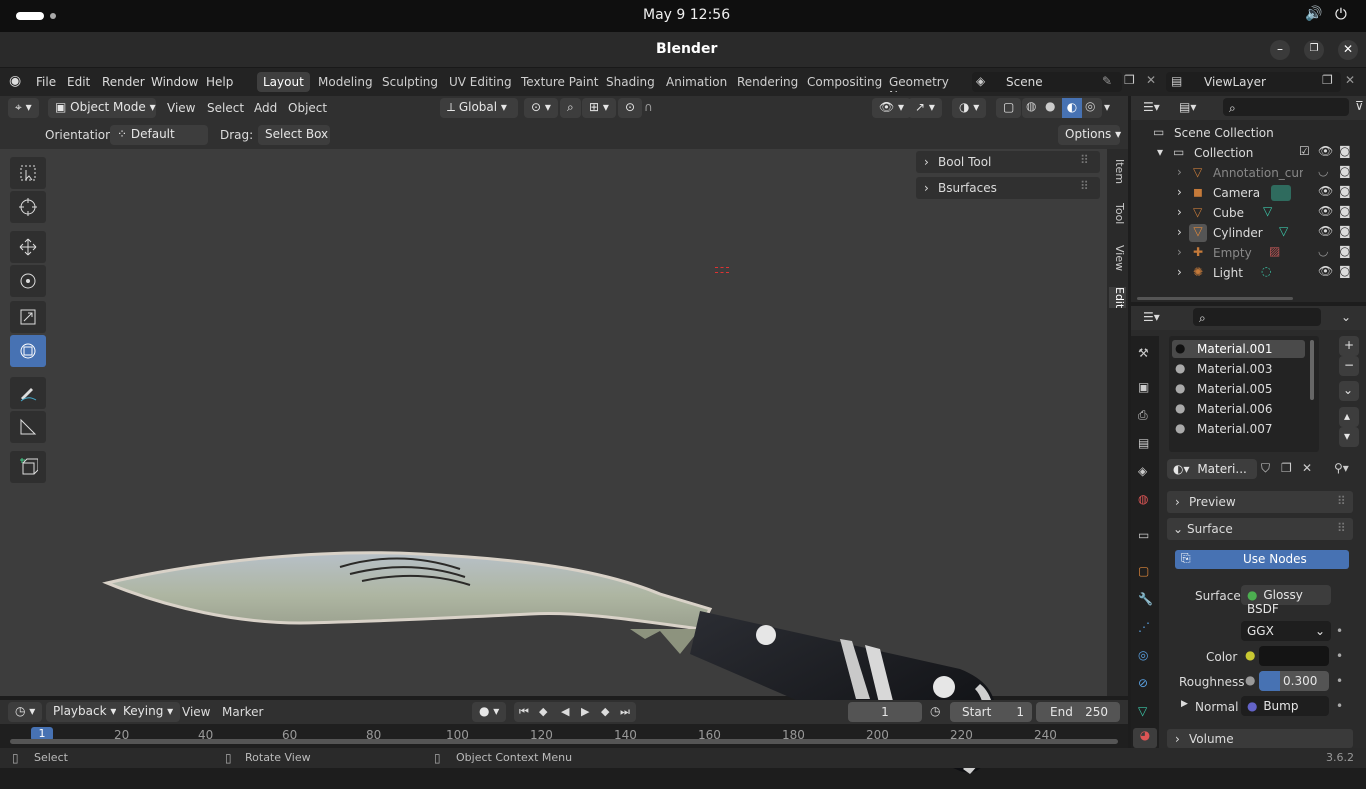  I want to click on workspace-tab-modeling: Modeling, so click(345, 82).